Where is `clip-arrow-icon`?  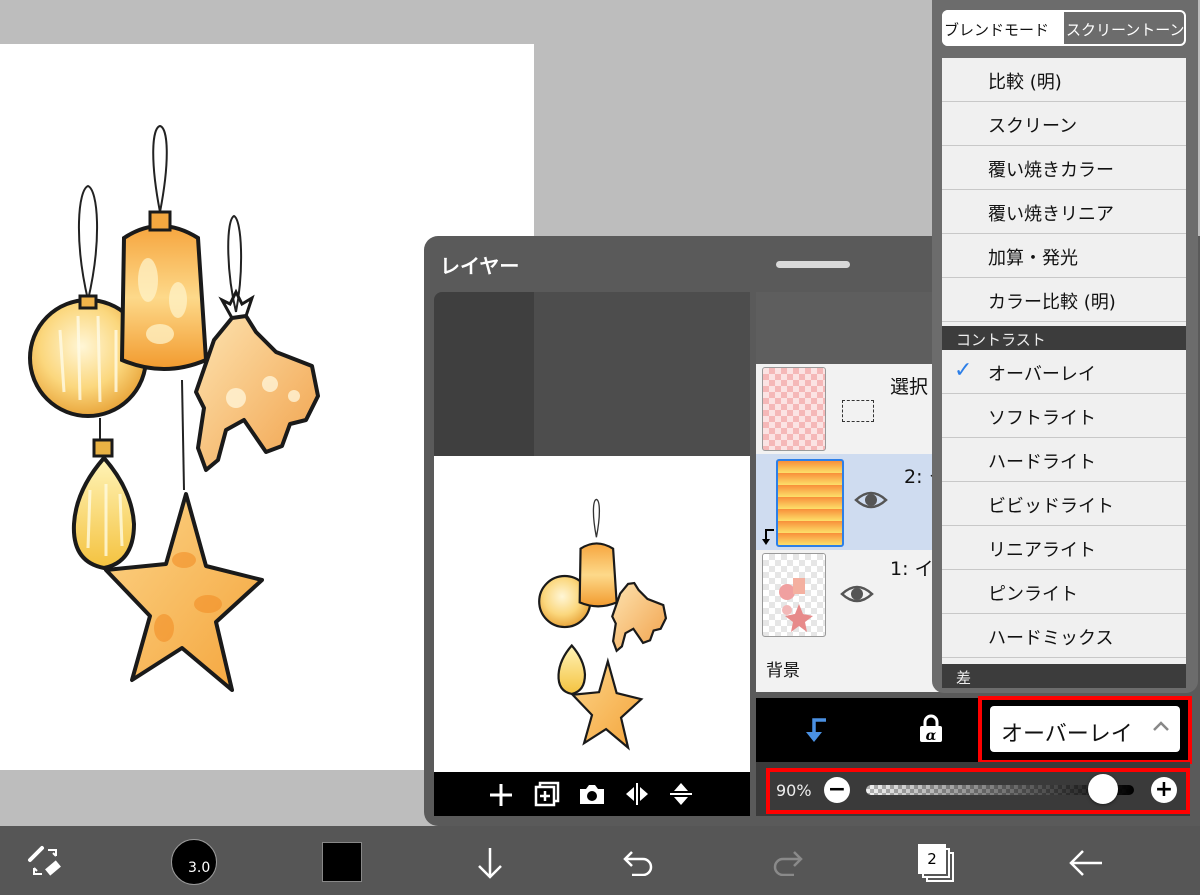 clip-arrow-icon is located at coordinates (768, 537).